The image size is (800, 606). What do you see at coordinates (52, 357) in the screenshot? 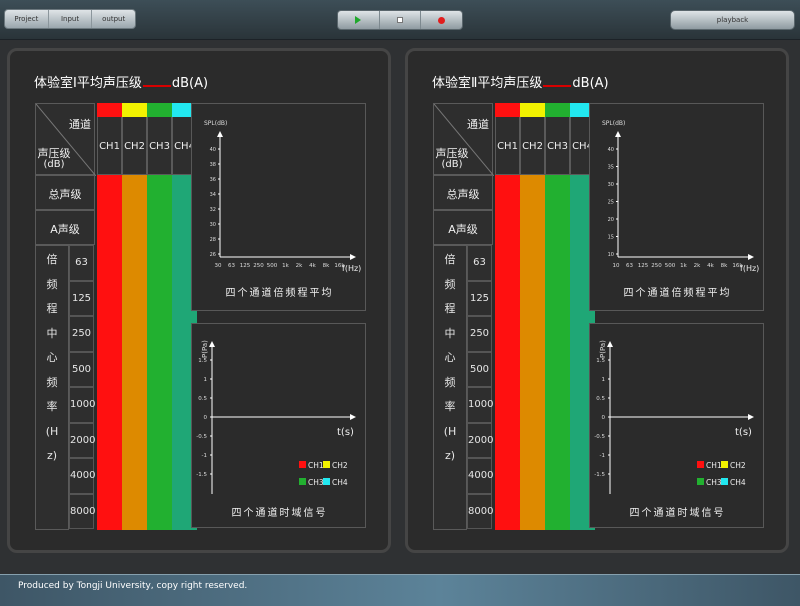
I see `band-axis-text: 倍频程中心频率(Hz)` at bounding box center [52, 357].